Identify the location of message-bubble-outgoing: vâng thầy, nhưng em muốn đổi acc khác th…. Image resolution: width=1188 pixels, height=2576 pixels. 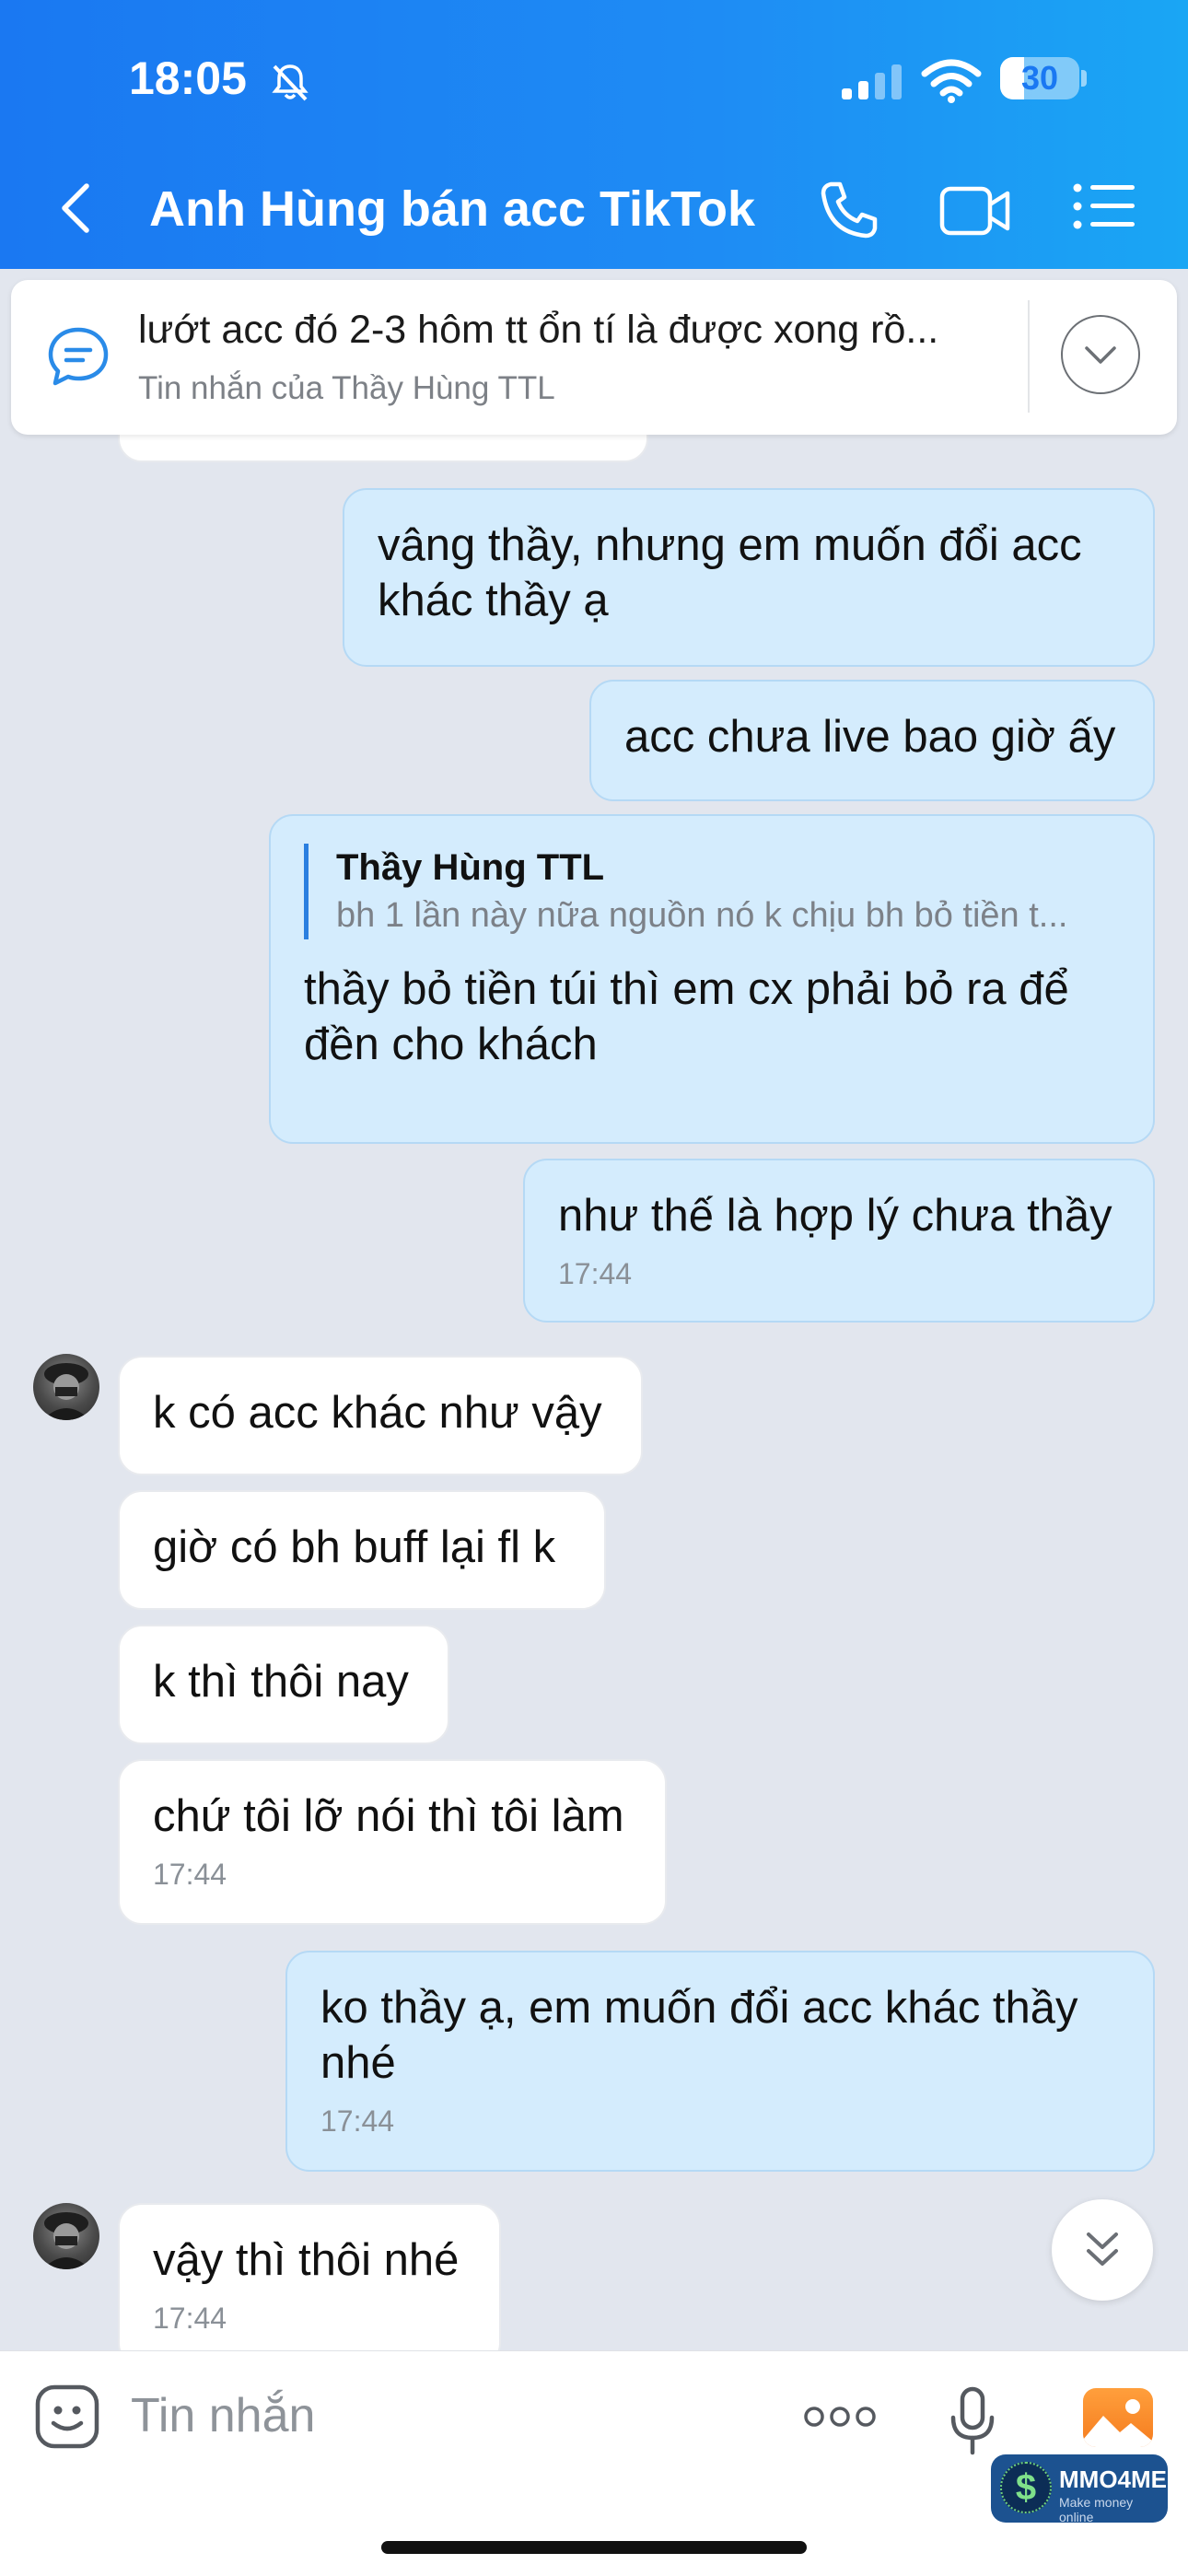
(749, 577).